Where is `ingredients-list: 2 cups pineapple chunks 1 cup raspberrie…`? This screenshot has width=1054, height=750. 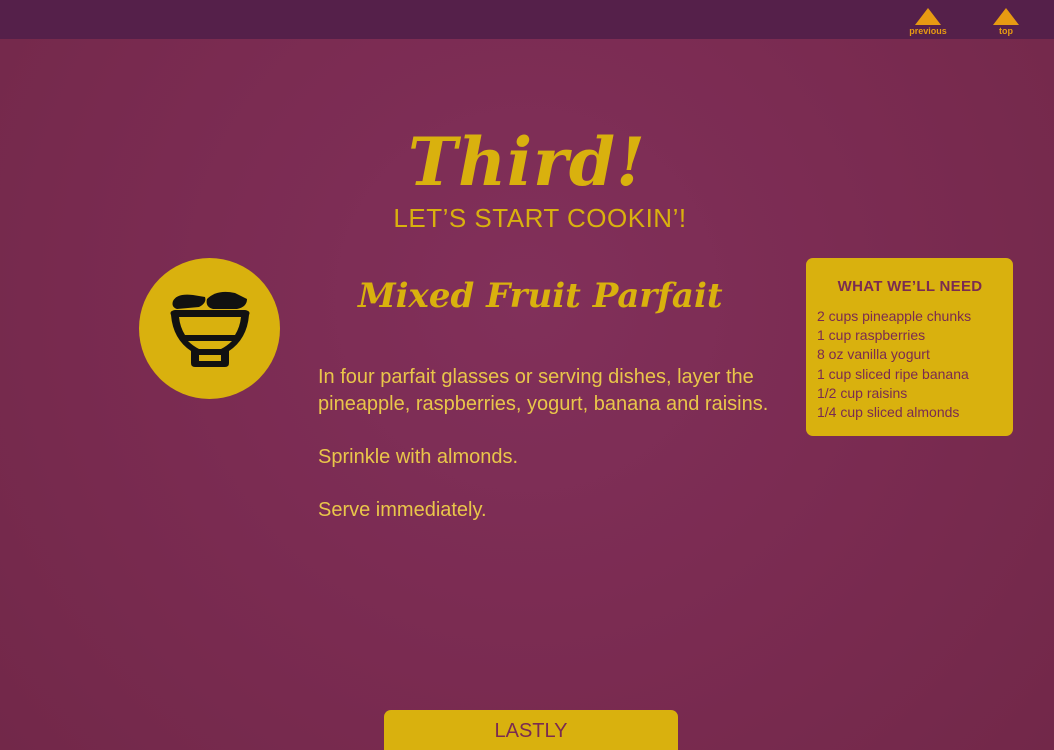
ingredients-list: 2 cups pineapple chunks 1 cup raspberrie… is located at coordinates (910, 364).